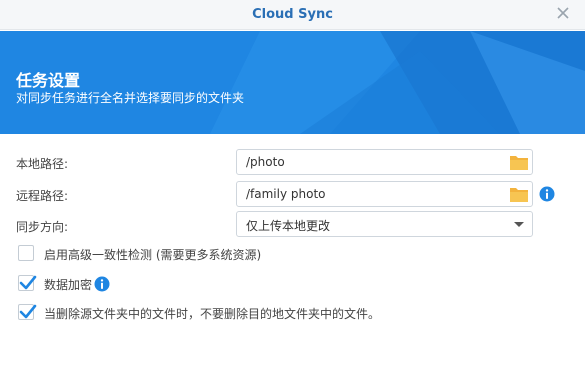 The height and width of the screenshot is (391, 585). Describe the element at coordinates (384, 162) in the screenshot. I see `local-path-field: /photo` at that location.